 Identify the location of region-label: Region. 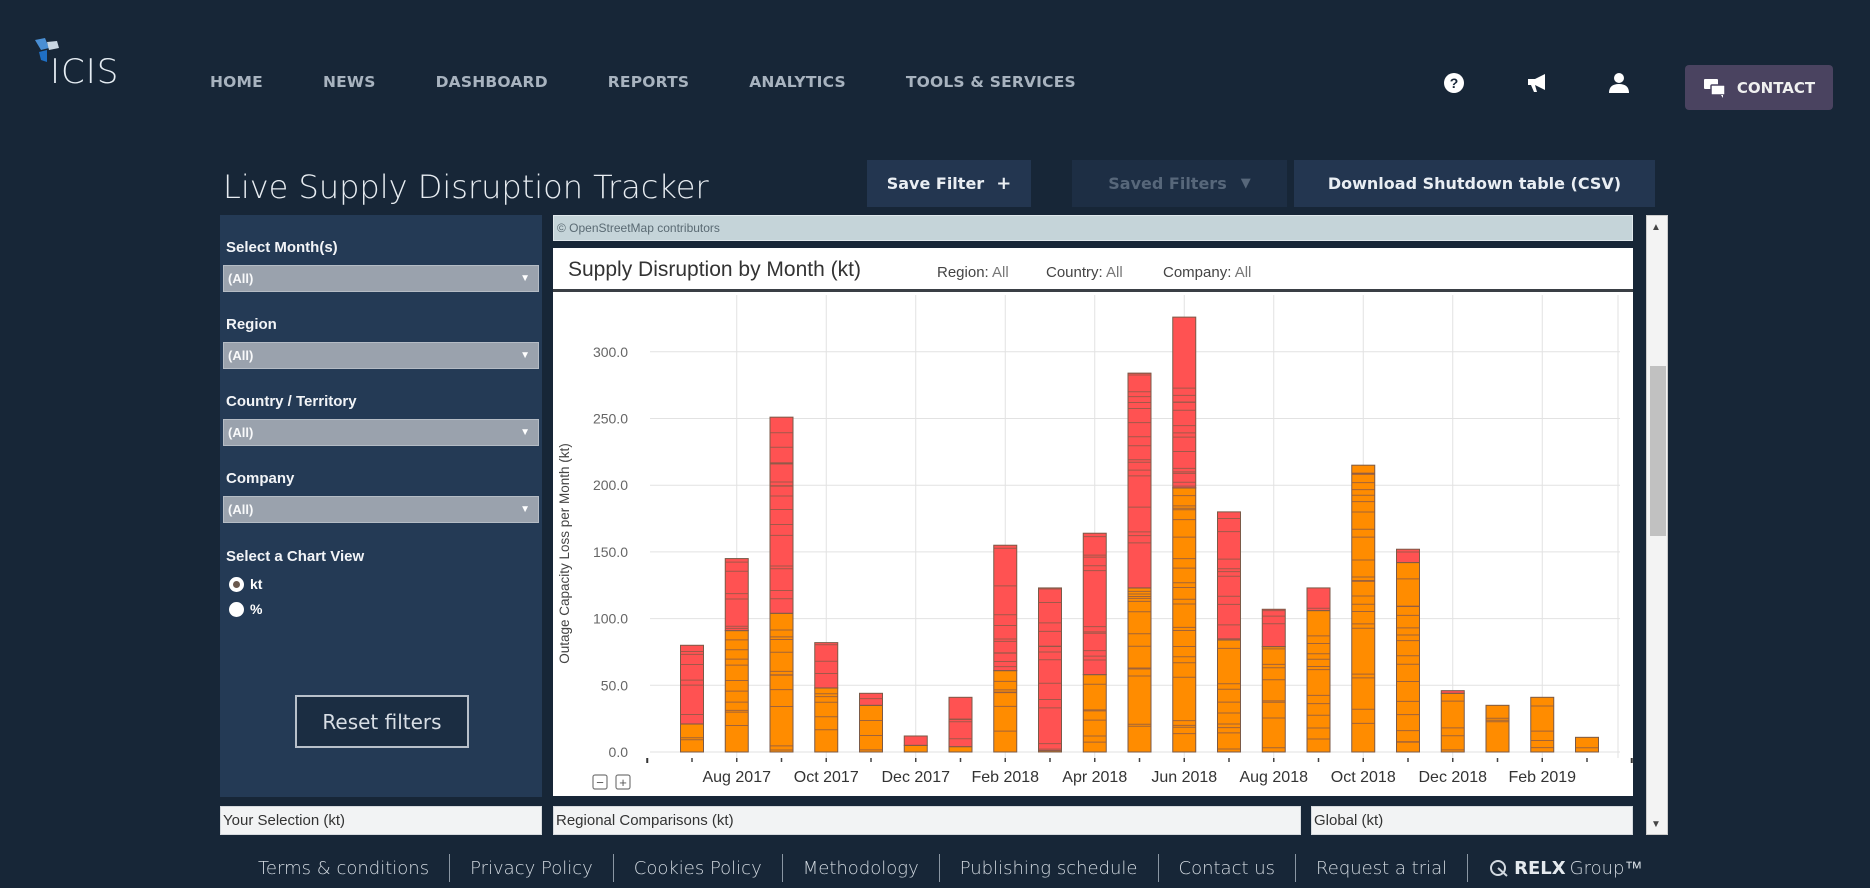
(251, 324).